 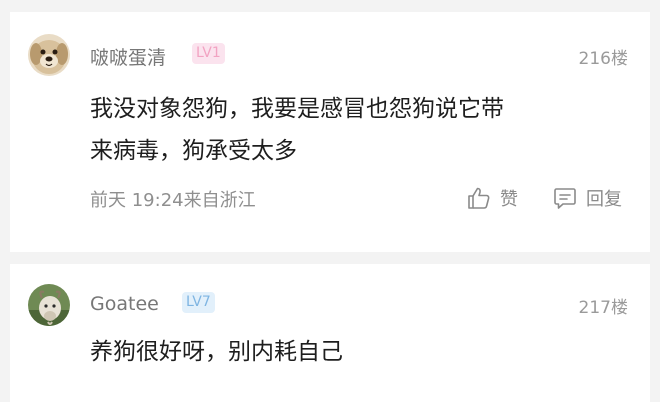 I want to click on comment-text-line: 养狗很好呀，别内耗自己, so click(x=216, y=352).